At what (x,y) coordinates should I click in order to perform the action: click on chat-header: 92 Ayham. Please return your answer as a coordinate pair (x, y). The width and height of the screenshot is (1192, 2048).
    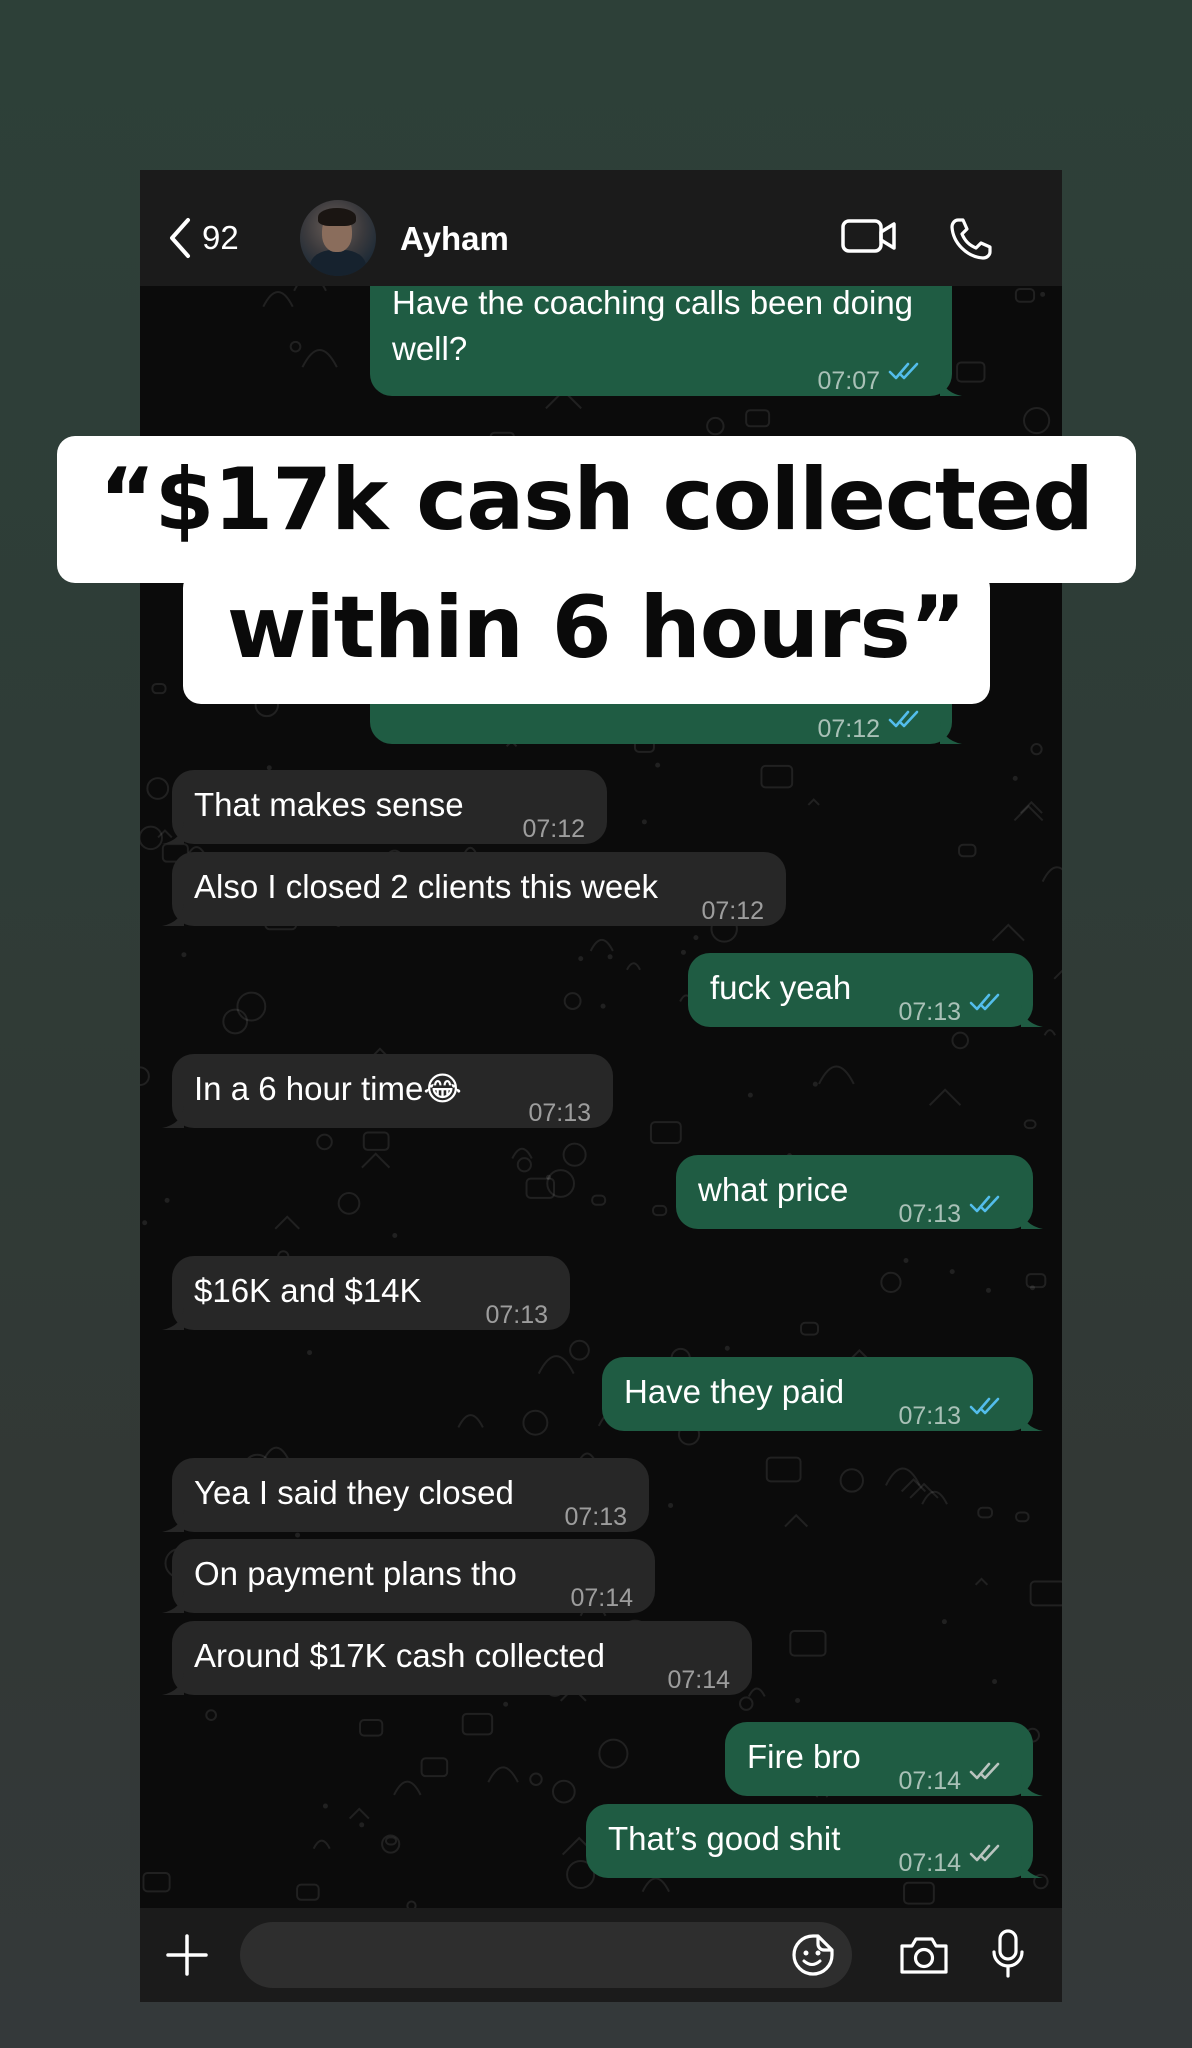
    Looking at the image, I should click on (601, 228).